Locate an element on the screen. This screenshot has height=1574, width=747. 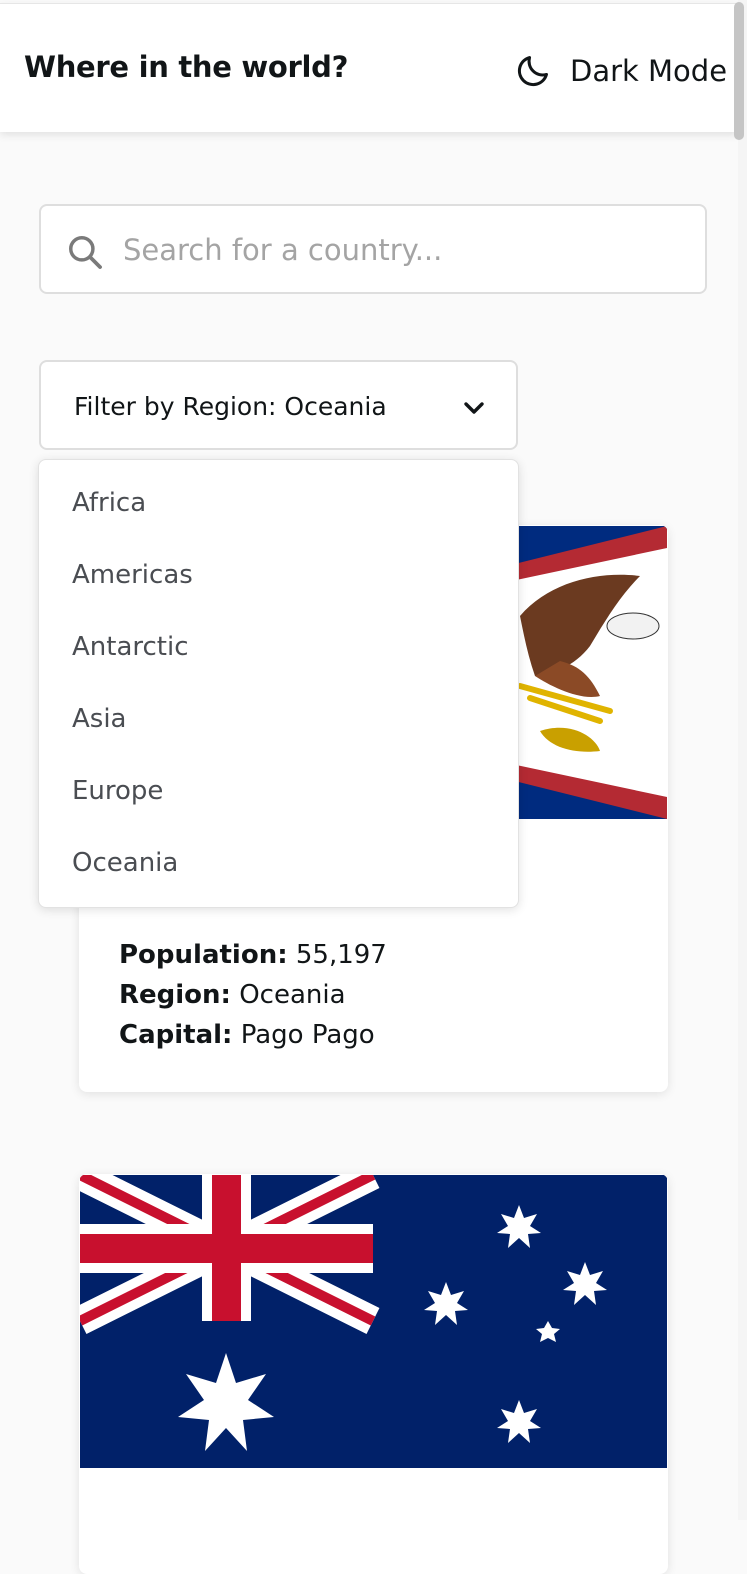
region-option-asia: Asia is located at coordinates (99, 724).